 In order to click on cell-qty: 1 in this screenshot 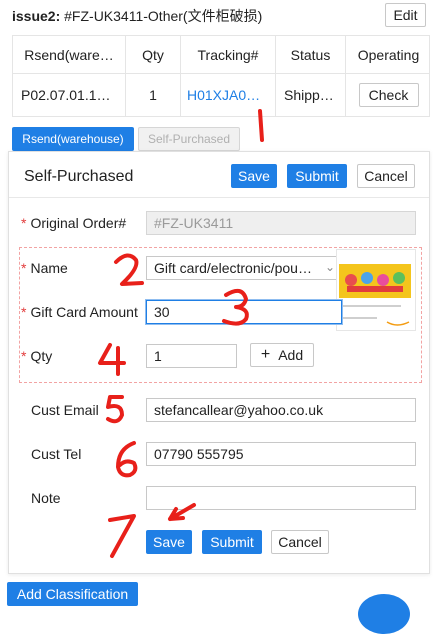, I will do `click(153, 95)`.